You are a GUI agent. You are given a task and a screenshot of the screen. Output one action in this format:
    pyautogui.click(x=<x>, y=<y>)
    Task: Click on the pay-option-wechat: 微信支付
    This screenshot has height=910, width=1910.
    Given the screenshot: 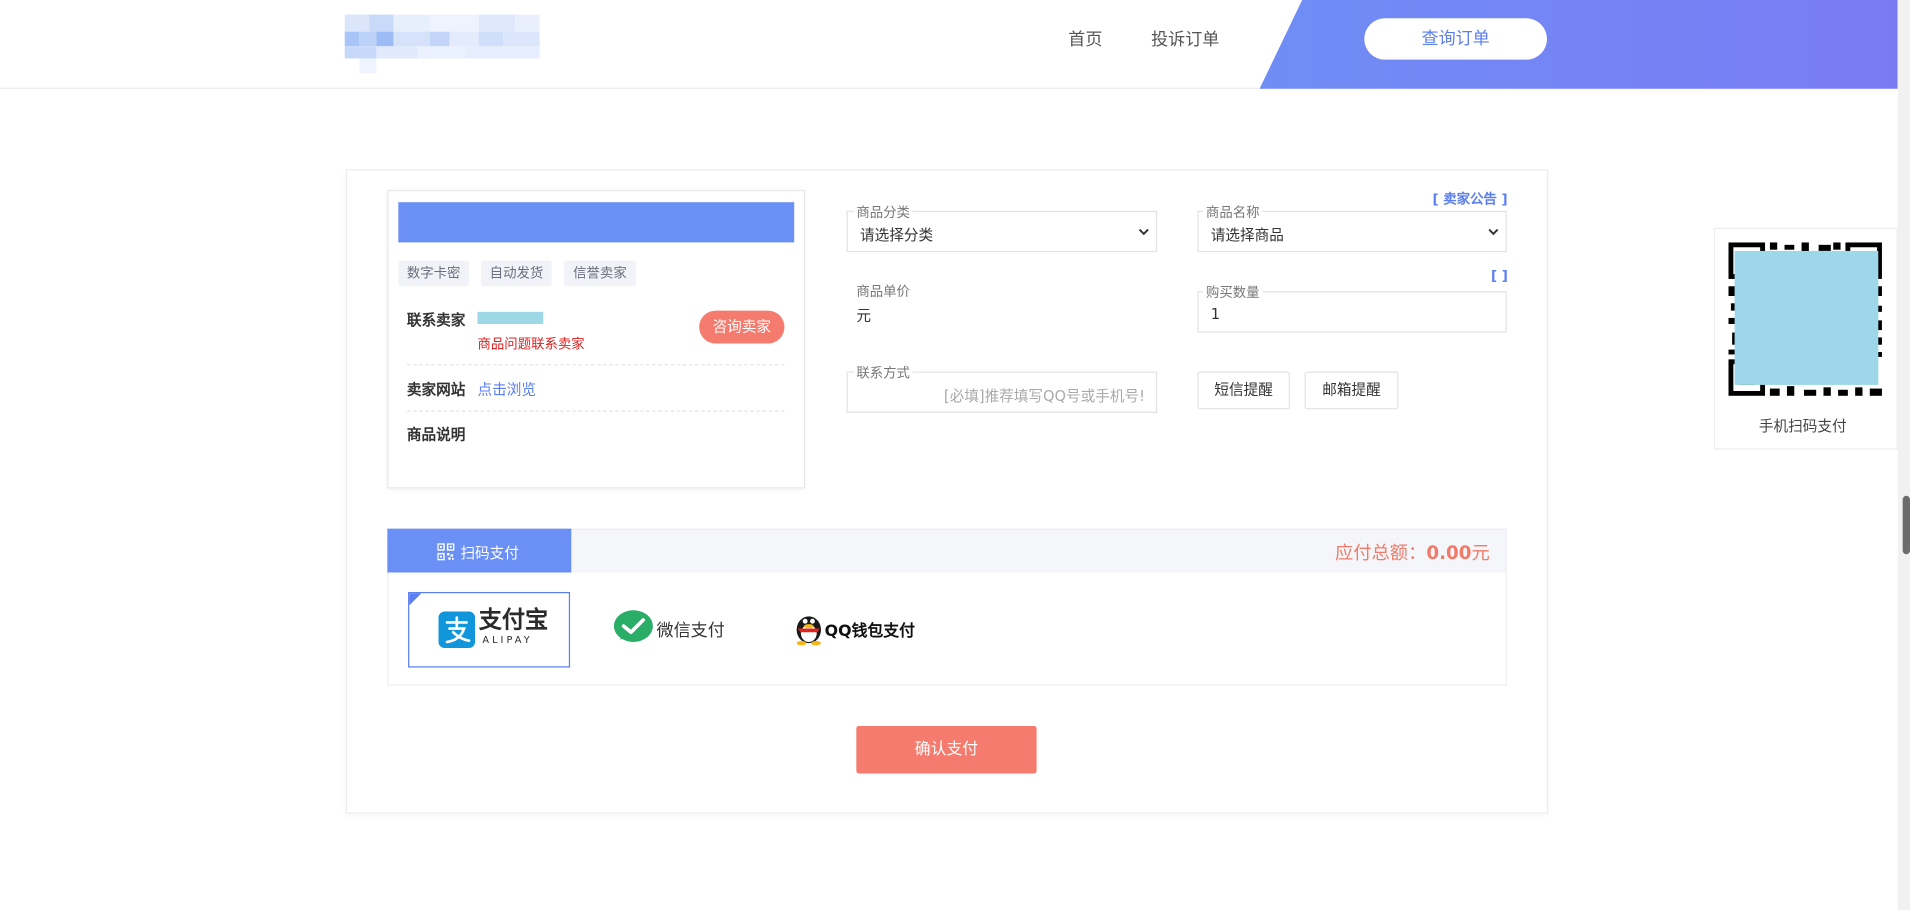 What is the action you would take?
    pyautogui.click(x=674, y=630)
    